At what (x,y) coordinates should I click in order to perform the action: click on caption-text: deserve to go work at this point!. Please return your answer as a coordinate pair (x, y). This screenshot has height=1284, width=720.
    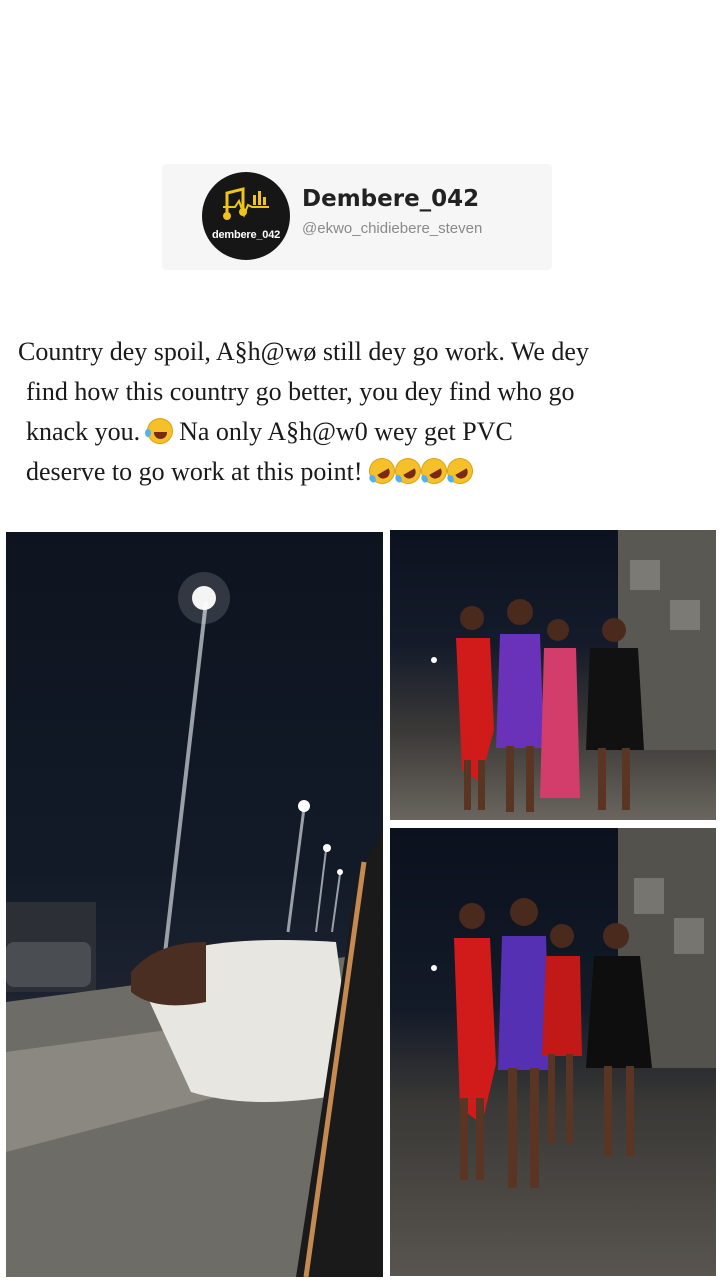
    Looking at the image, I should click on (194, 471).